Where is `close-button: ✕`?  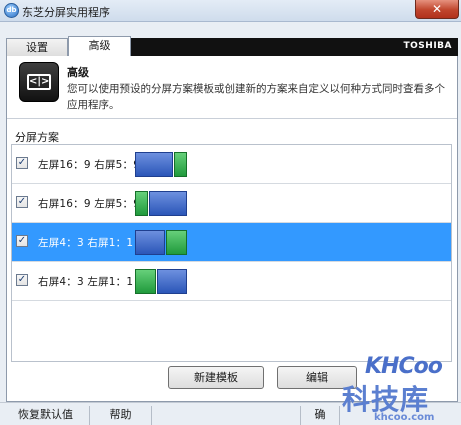
close-button: ✕ is located at coordinates (437, 9).